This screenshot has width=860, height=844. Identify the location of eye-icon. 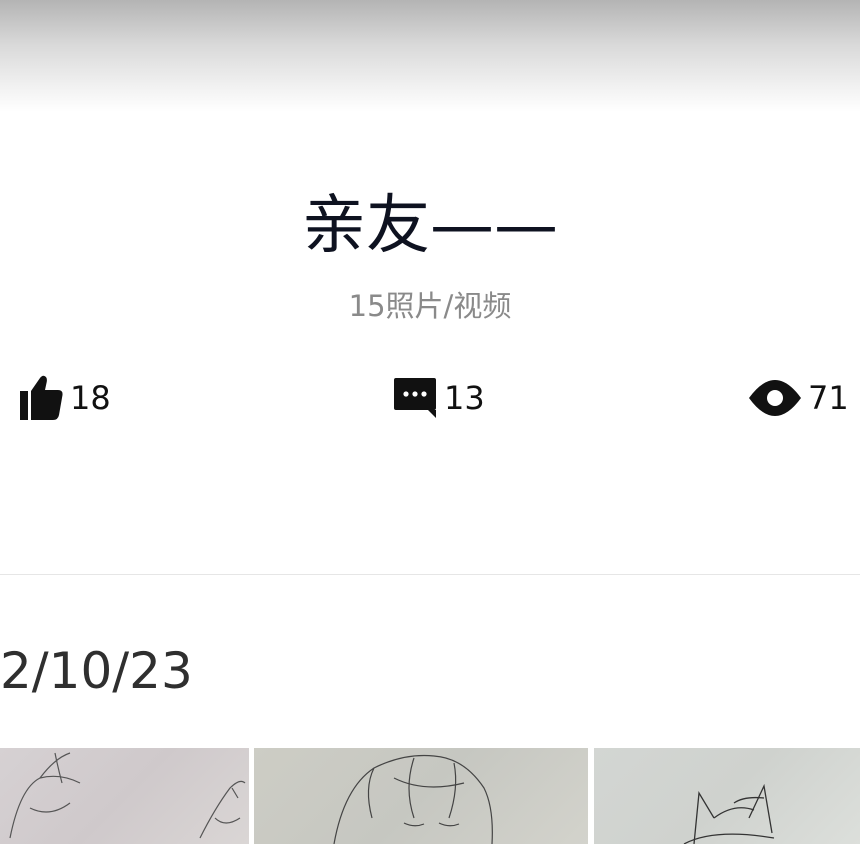
(775, 398).